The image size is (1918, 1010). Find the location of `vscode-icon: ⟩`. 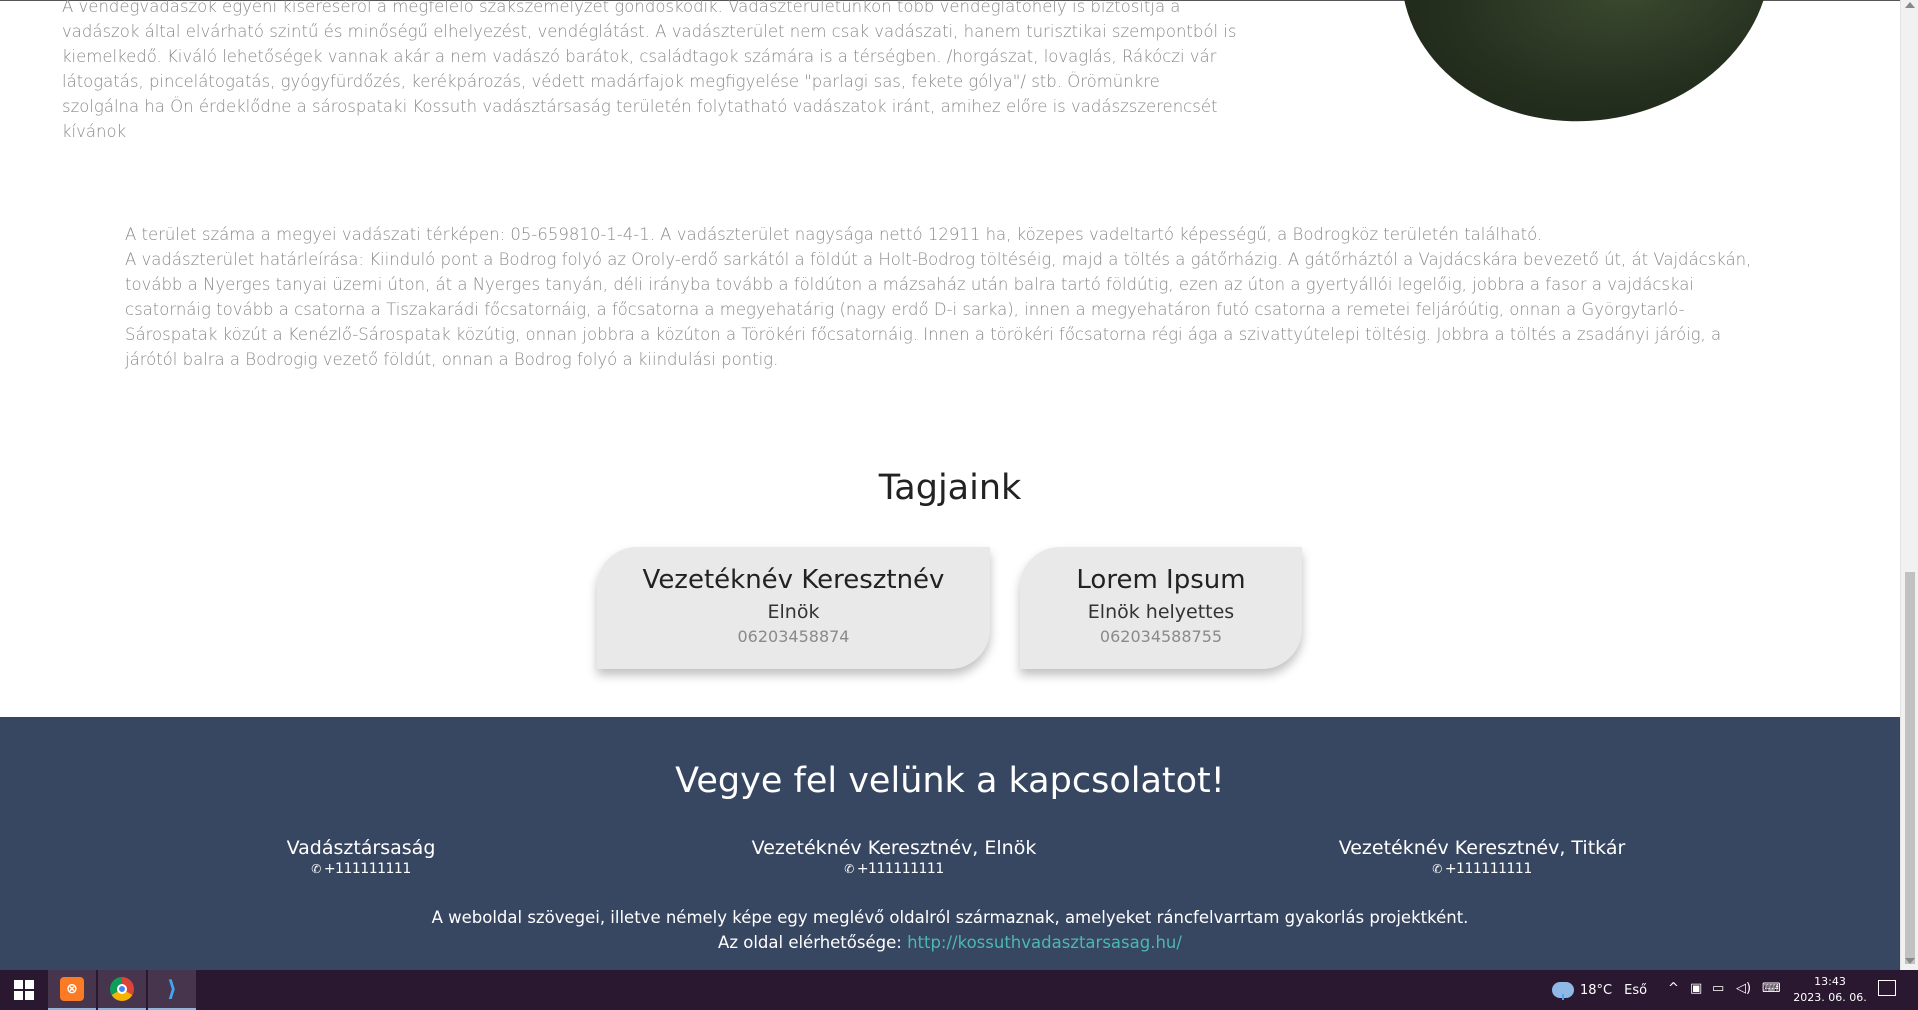

vscode-icon: ⟩ is located at coordinates (172, 989).